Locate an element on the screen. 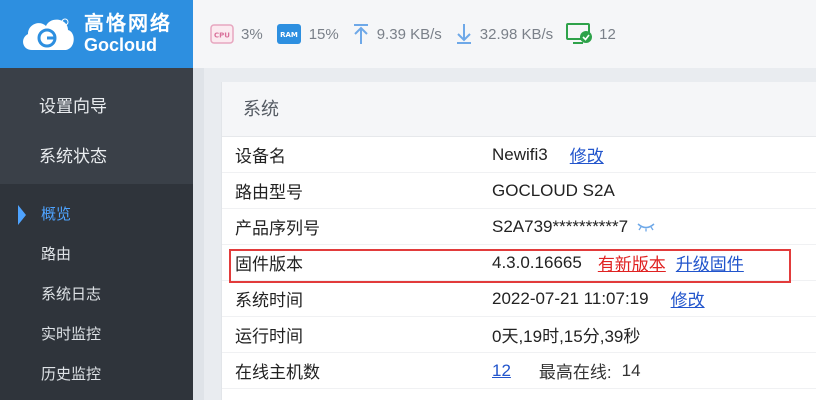 The width and height of the screenshot is (816, 400). eye-closed-icon is located at coordinates (646, 227).